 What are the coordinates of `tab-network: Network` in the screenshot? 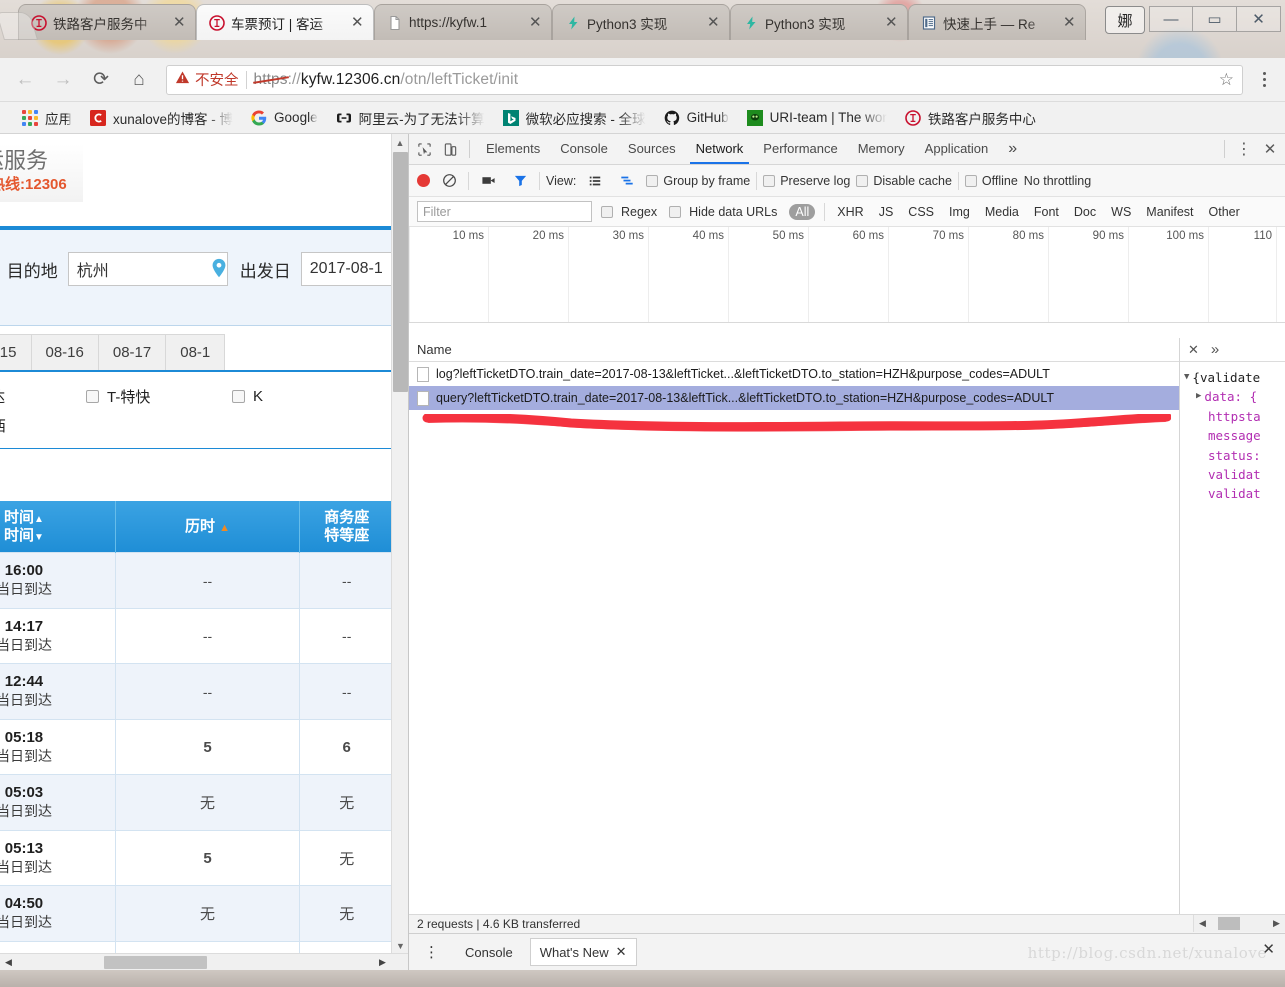 It's located at (720, 149).